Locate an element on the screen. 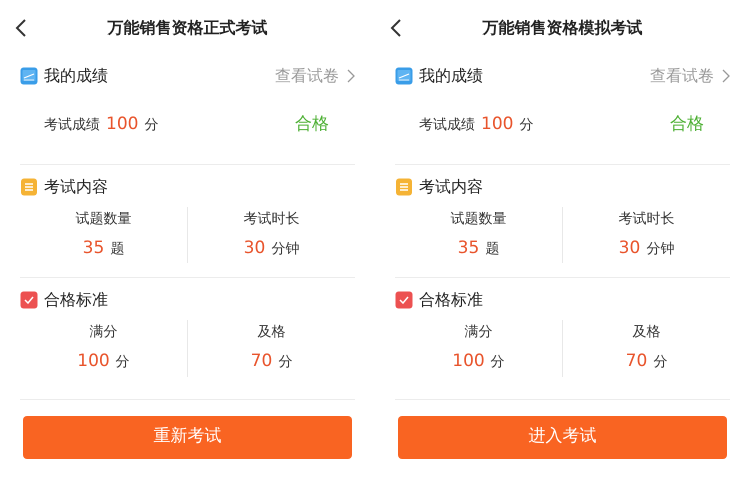 This screenshot has width=750, height=491. exam-button: 重新考试 is located at coordinates (187, 437).